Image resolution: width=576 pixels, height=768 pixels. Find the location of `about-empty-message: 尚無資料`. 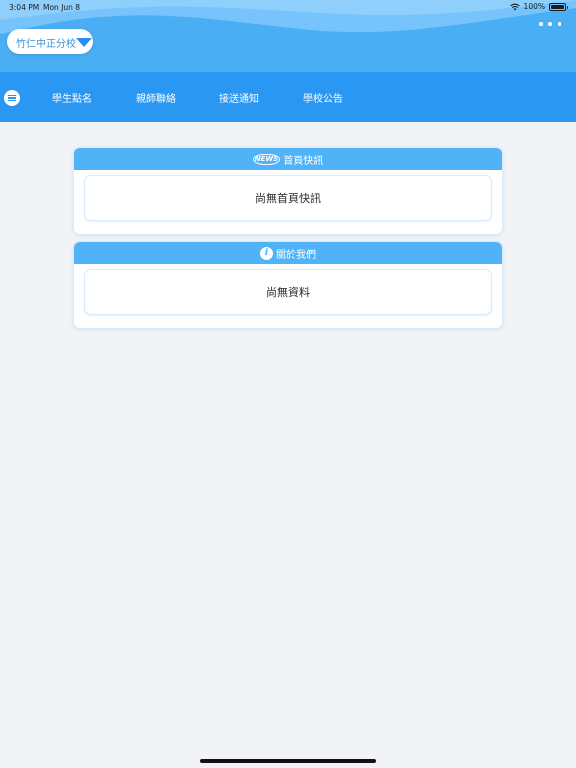

about-empty-message: 尚無資料 is located at coordinates (288, 292).